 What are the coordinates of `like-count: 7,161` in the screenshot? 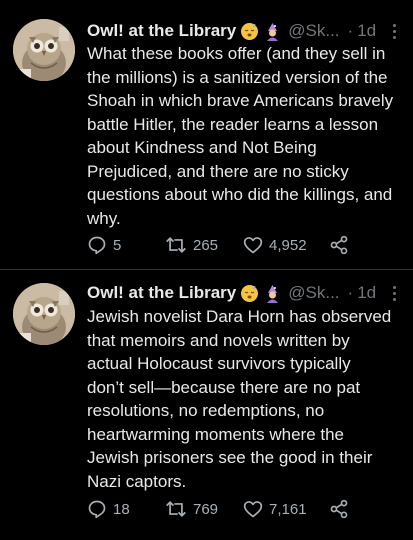 It's located at (288, 509).